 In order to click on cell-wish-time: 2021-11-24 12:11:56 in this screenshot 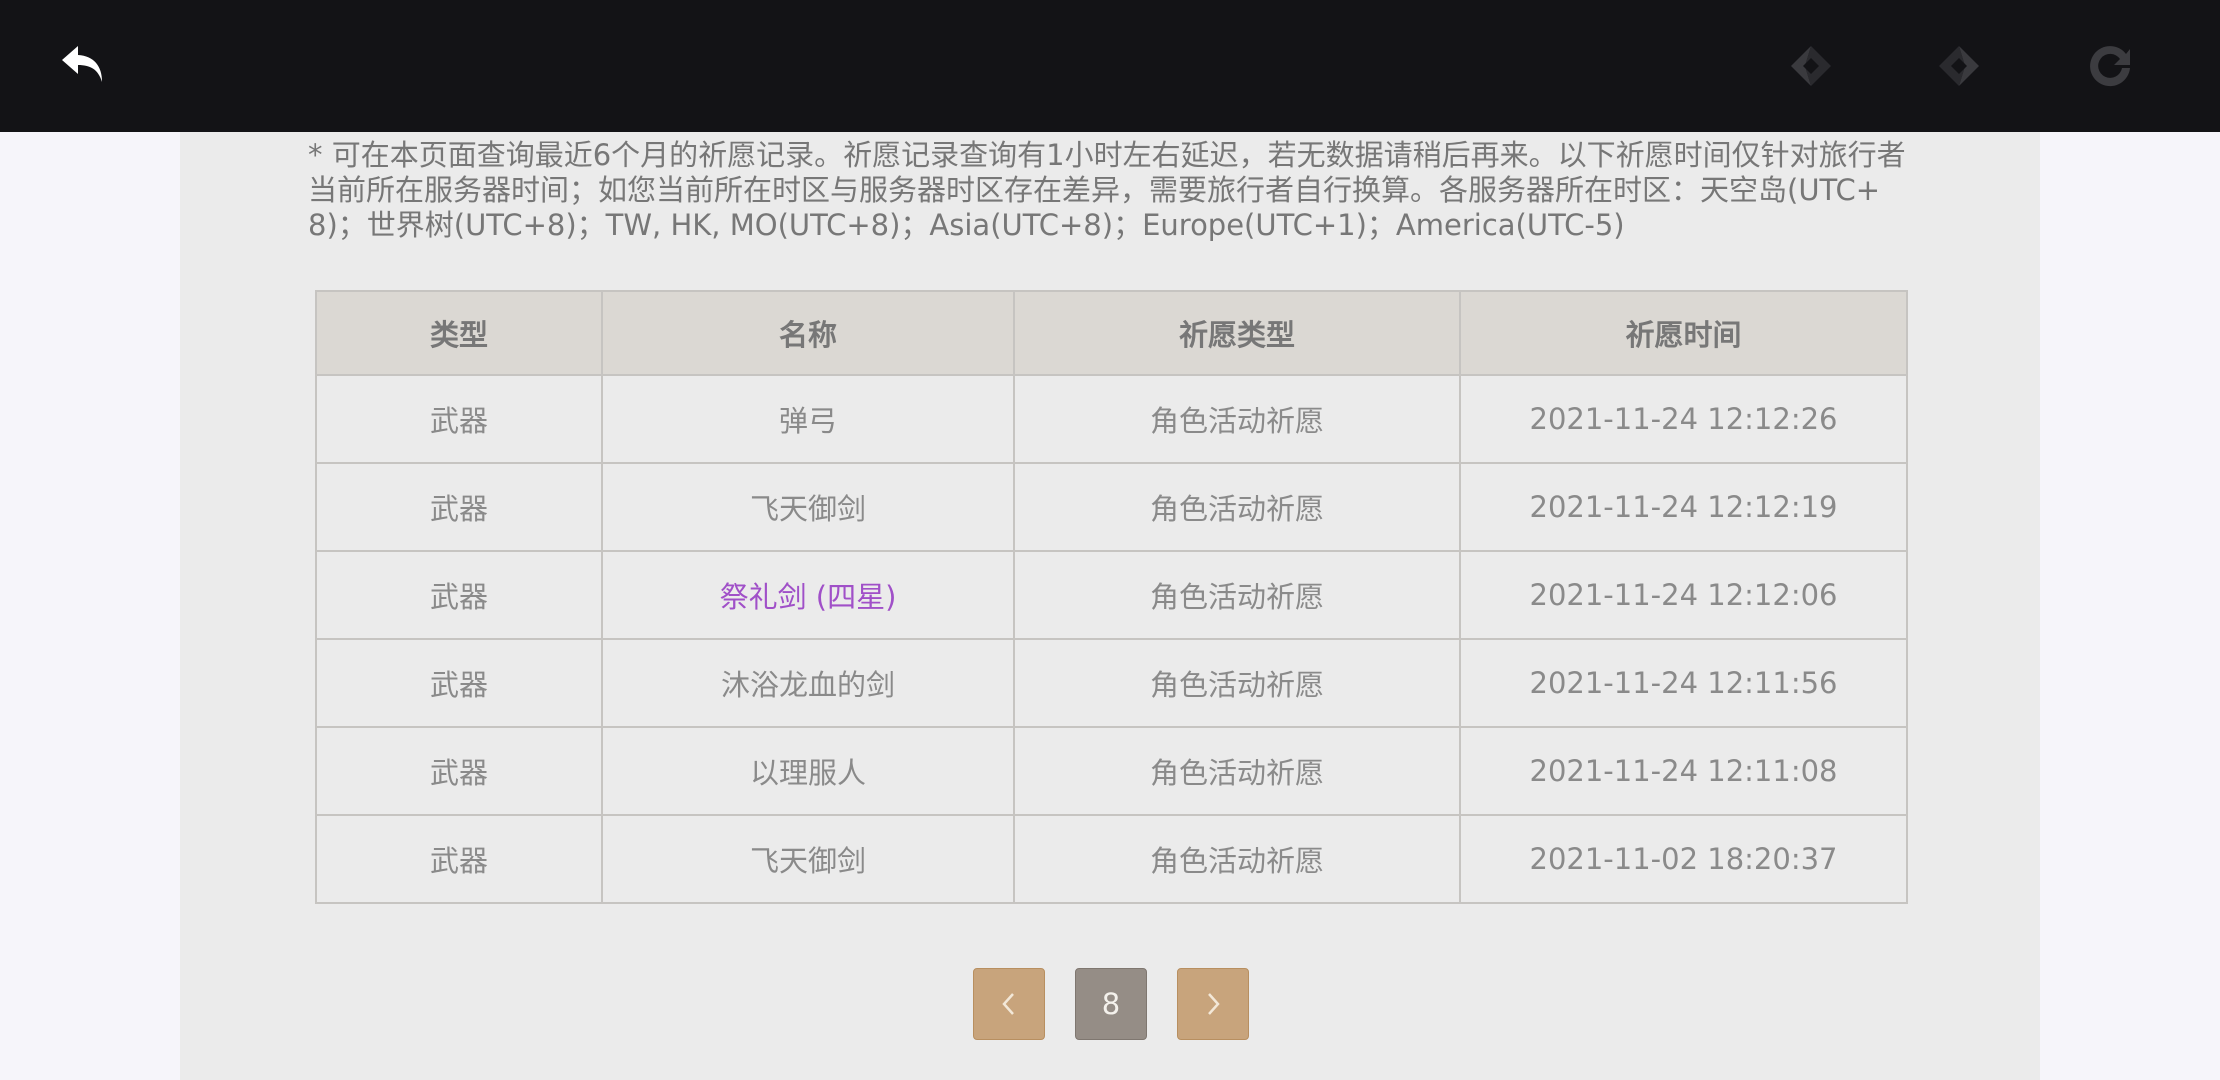, I will do `click(1683, 683)`.